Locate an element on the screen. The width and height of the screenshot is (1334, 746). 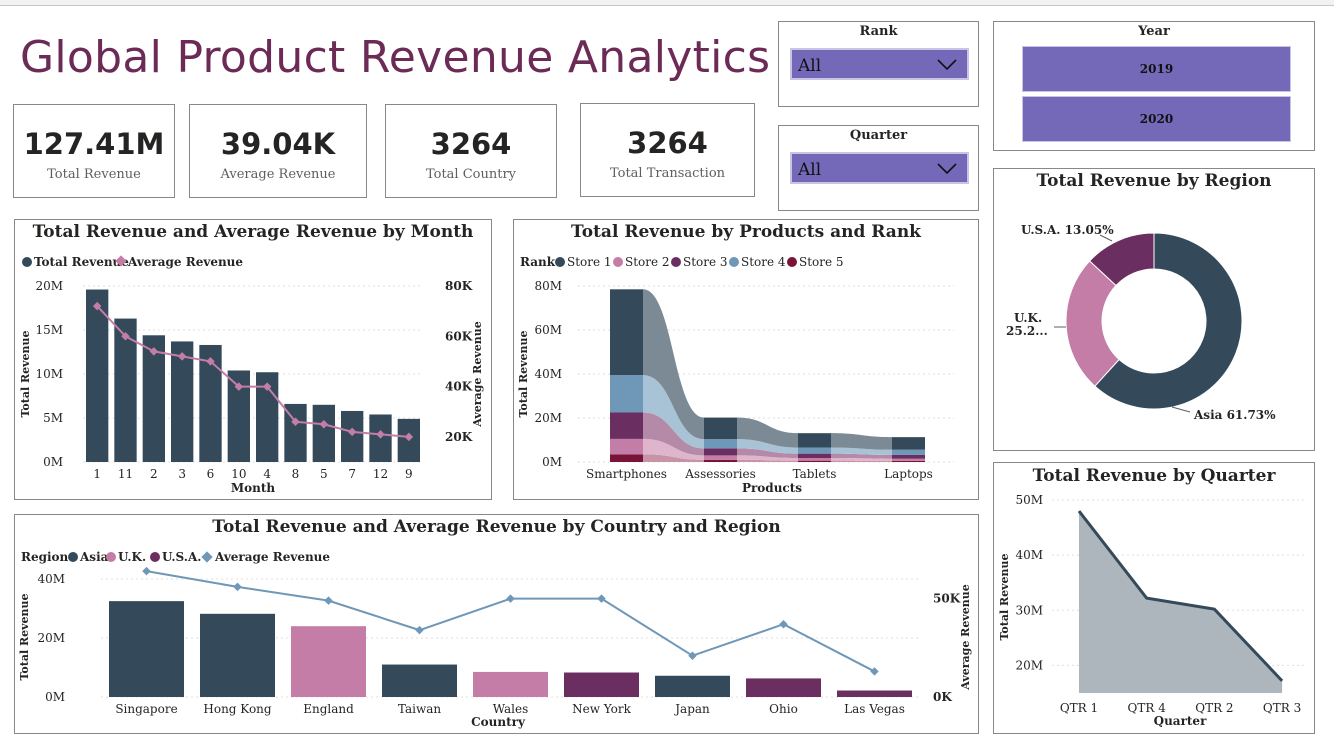
average-point-ohio is located at coordinates (783, 624).